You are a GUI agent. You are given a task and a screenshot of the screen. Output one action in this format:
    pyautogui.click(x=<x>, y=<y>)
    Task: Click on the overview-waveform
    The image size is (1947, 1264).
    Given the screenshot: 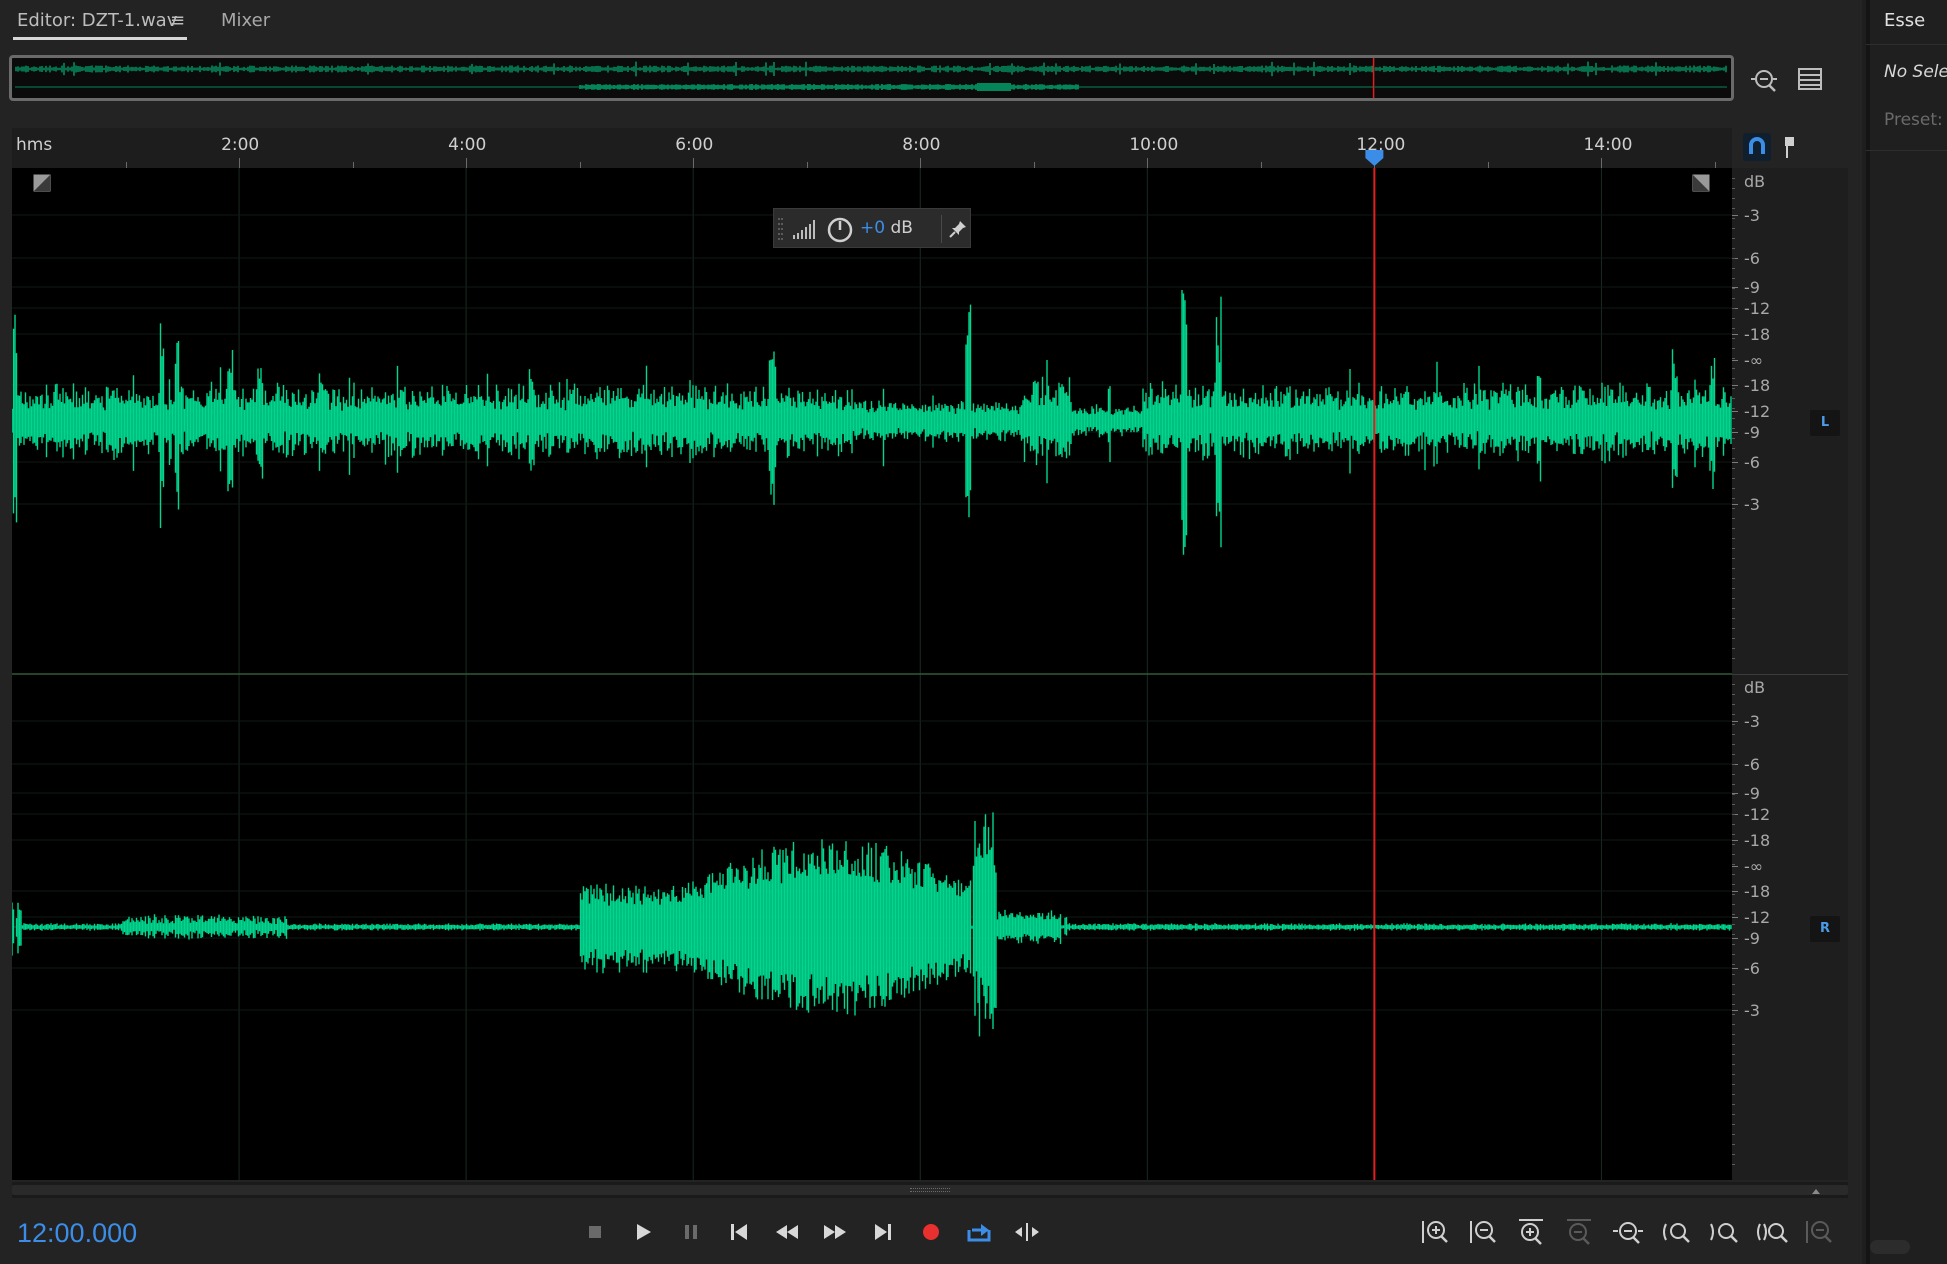 What is the action you would take?
    pyautogui.click(x=871, y=78)
    